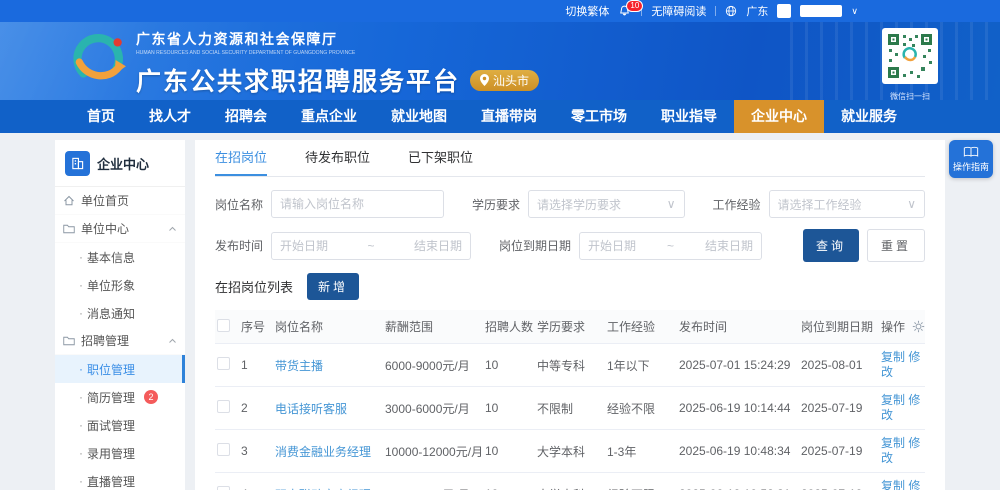  I want to click on nav-item-key-enterprises: 重点企业, so click(329, 116).